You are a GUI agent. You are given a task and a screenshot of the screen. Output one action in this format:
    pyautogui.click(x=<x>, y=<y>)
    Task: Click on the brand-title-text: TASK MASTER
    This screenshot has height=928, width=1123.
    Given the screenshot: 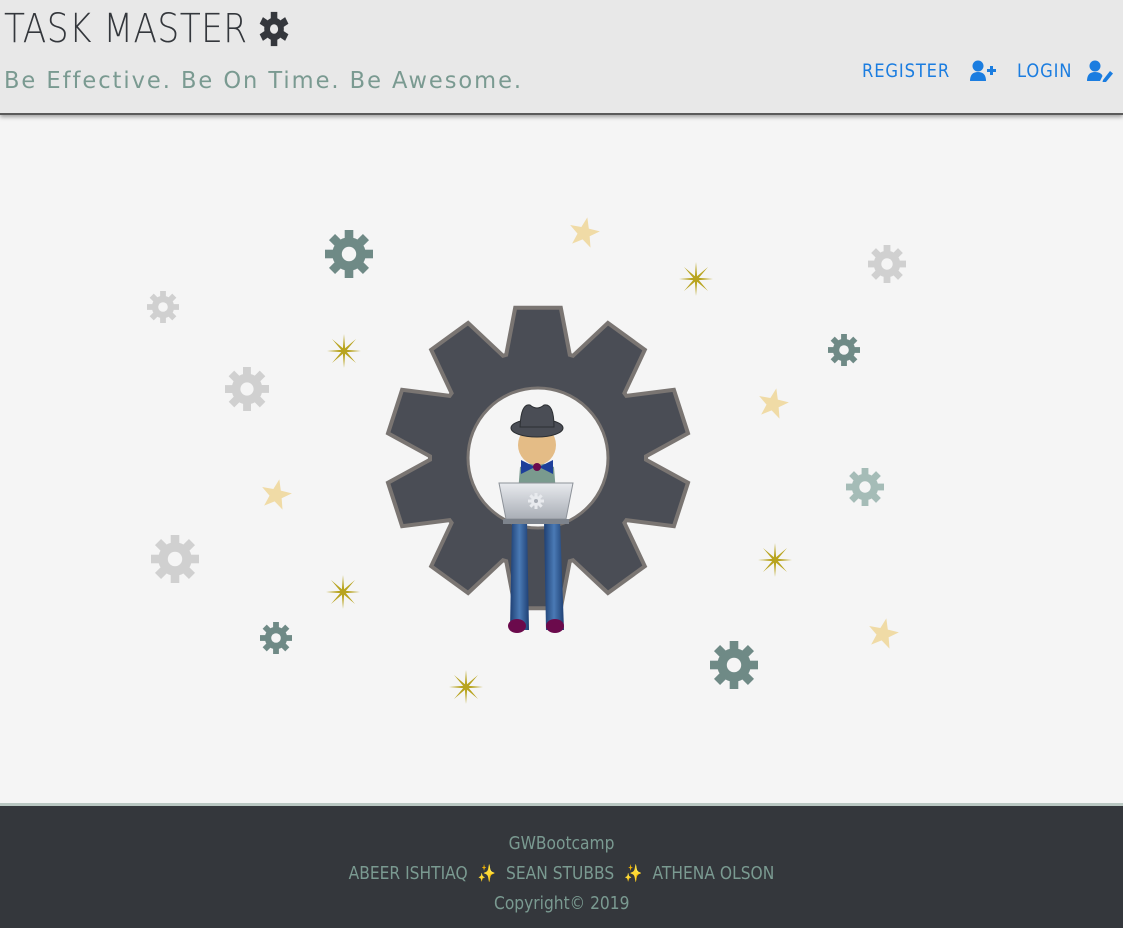 What is the action you would take?
    pyautogui.click(x=126, y=29)
    